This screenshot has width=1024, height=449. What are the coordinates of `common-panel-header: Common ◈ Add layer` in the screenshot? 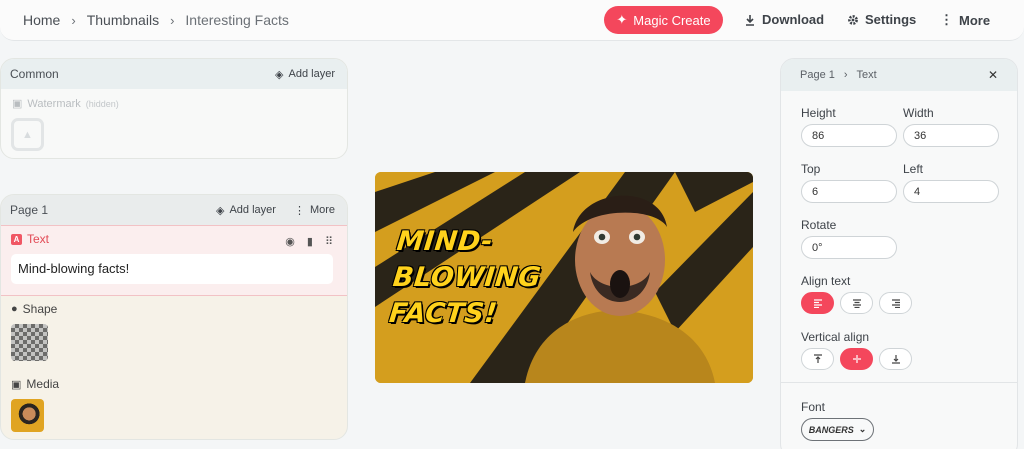 It's located at (174, 74).